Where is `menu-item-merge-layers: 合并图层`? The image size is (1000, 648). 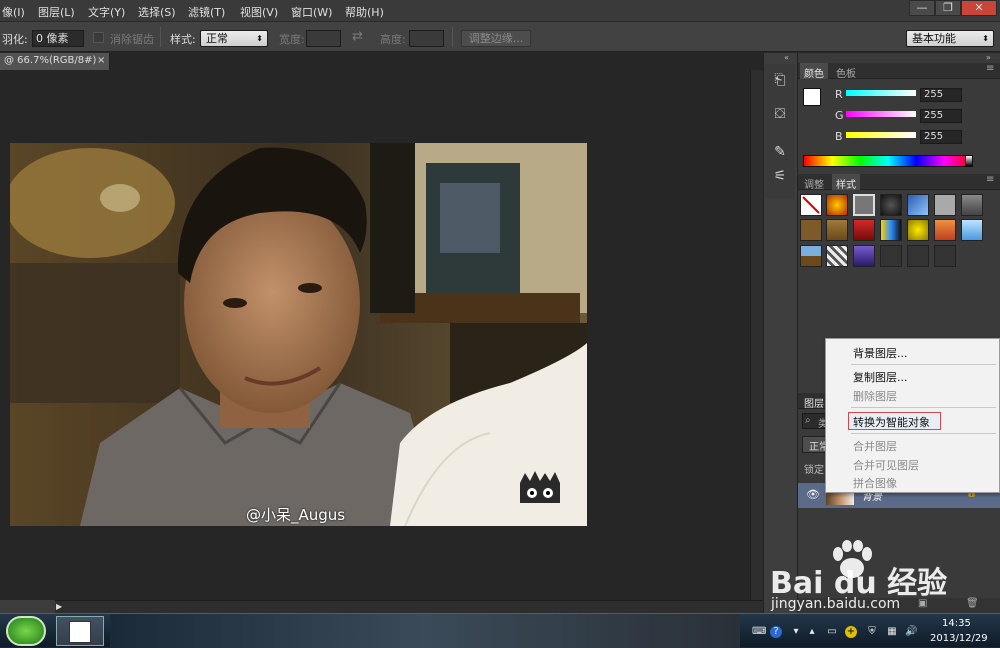 menu-item-merge-layers: 合并图层 is located at coordinates (875, 446).